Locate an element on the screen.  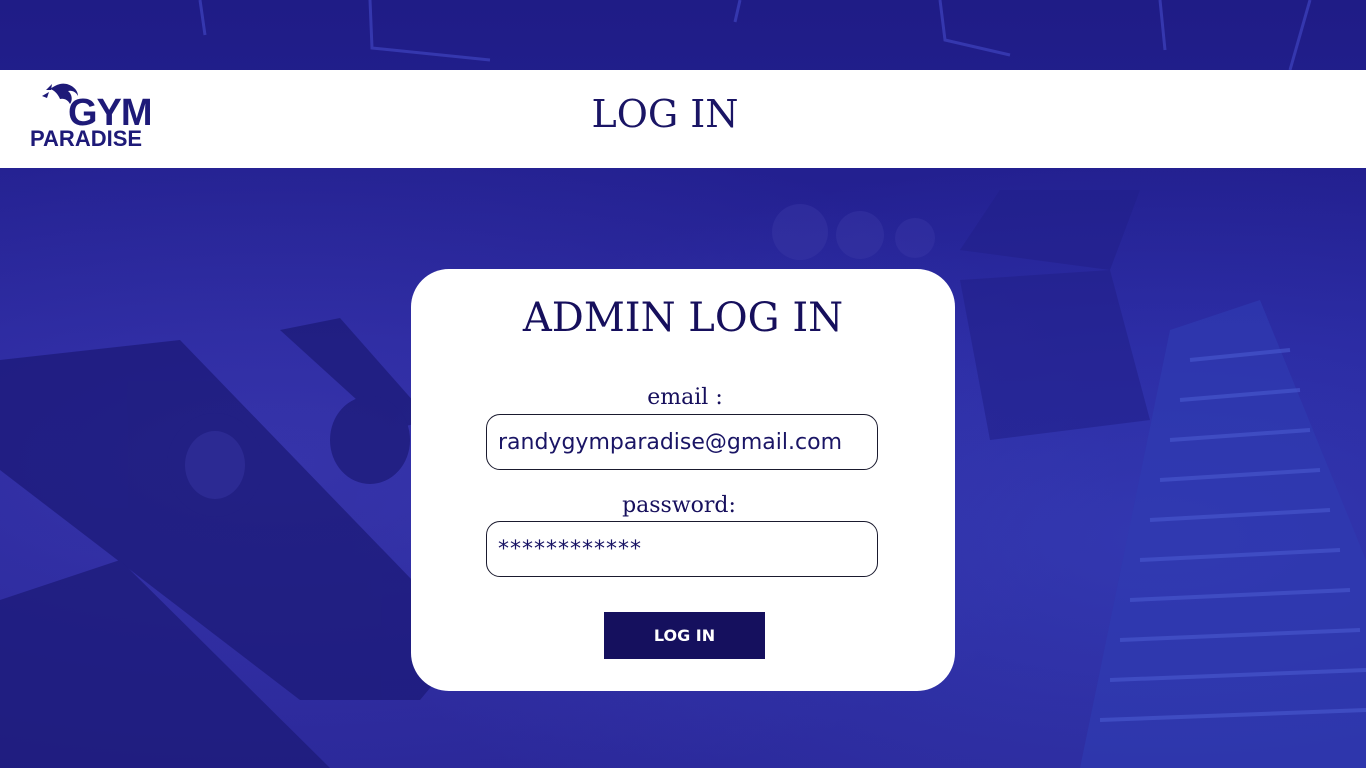
top-header-bar: GYM PARADISE LOG IN is located at coordinates (683, 119).